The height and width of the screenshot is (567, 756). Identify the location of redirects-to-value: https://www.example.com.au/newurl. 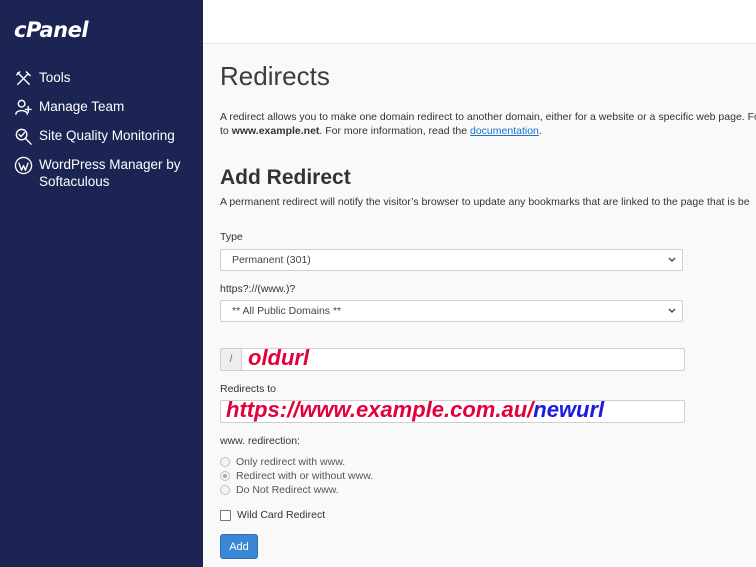
(415, 409).